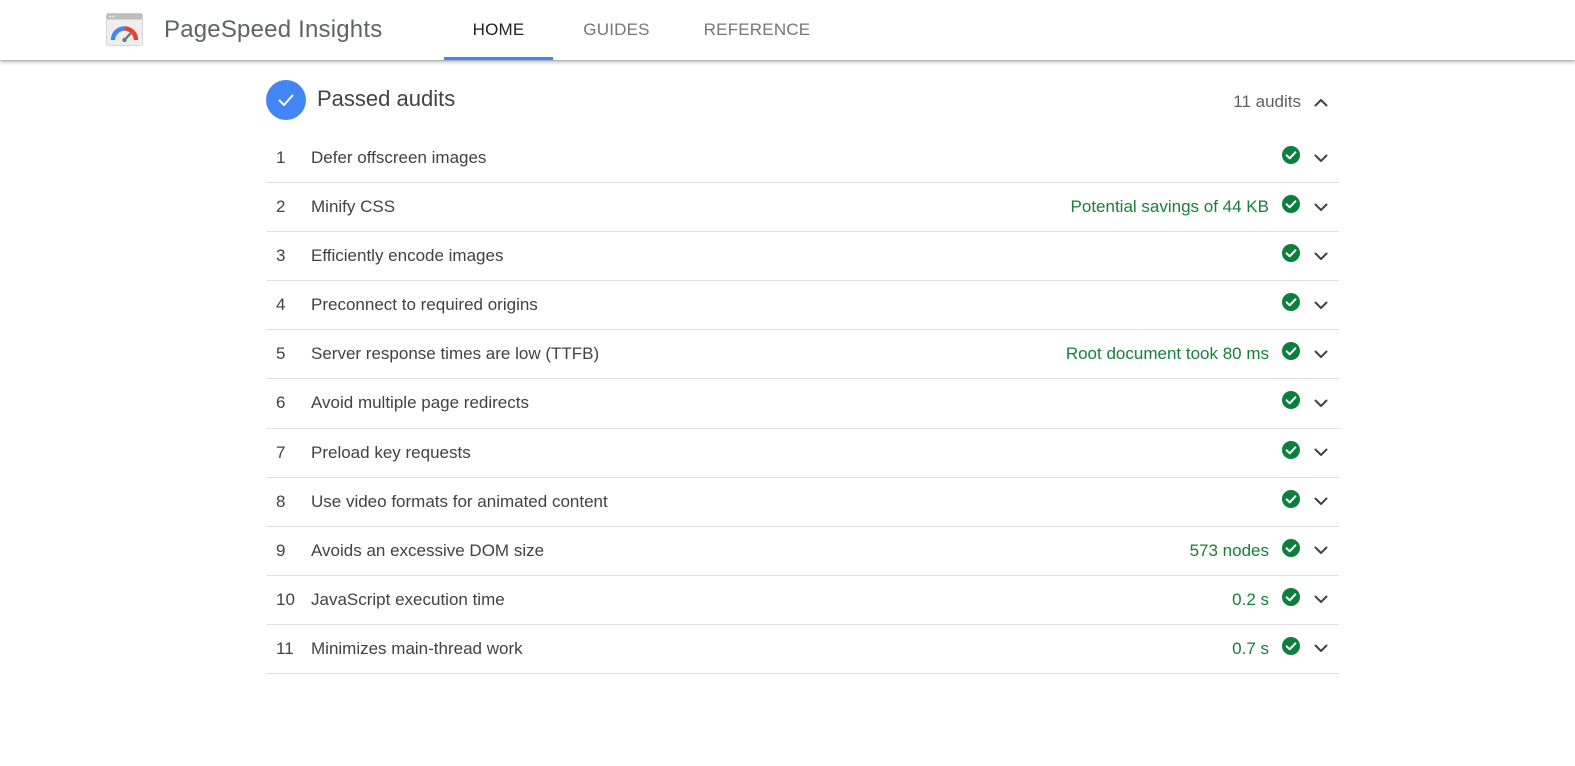  I want to click on audit-value: Root document took 80 ms, so click(1167, 354).